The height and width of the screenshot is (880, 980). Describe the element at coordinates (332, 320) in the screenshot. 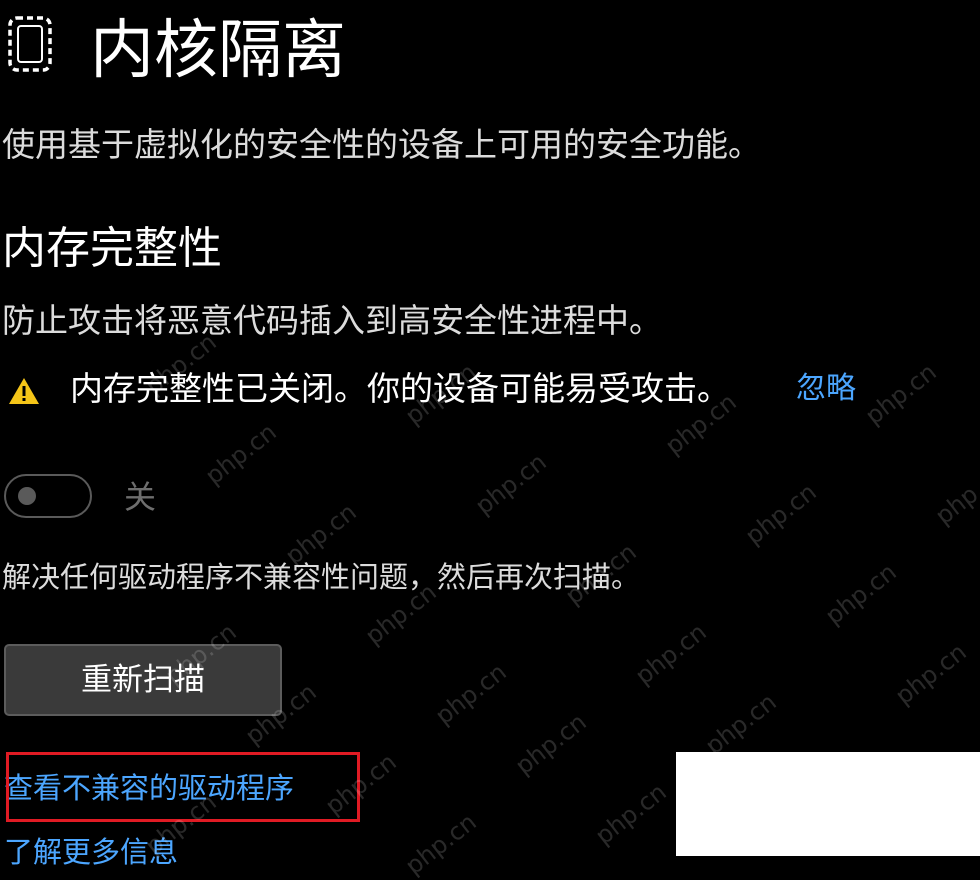

I see `section-description: 防止攻击将恶意代码插入到高安全性进程中。` at that location.